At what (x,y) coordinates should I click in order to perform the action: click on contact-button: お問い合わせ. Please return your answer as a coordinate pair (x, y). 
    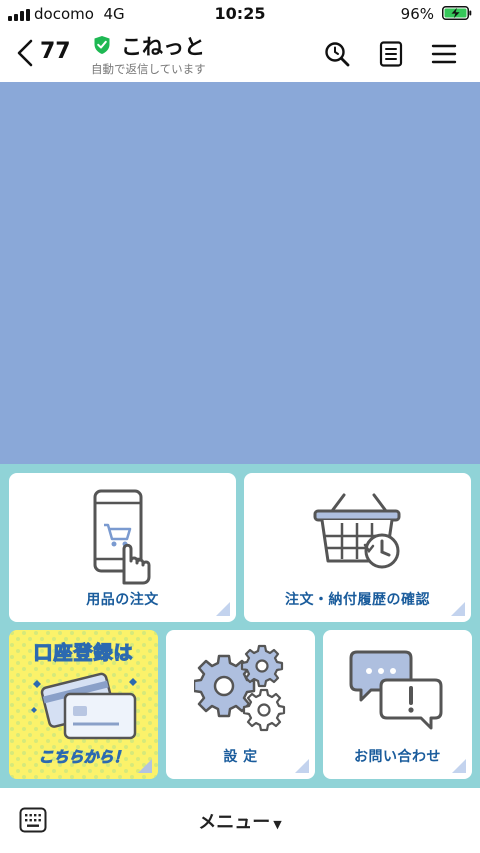
    Looking at the image, I should click on (397, 704).